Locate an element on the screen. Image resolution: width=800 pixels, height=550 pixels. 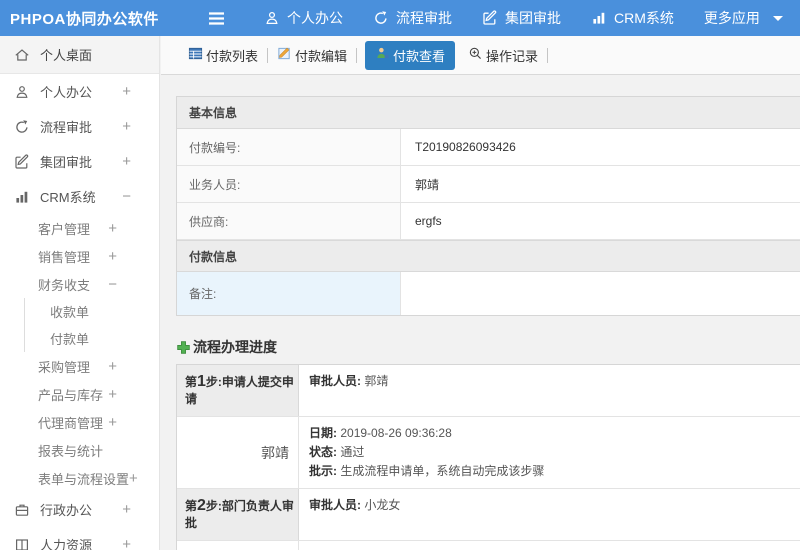
tab-bar: 付款列表 付款编辑 付款查看 操作记录 is located at coordinates (480, 55).